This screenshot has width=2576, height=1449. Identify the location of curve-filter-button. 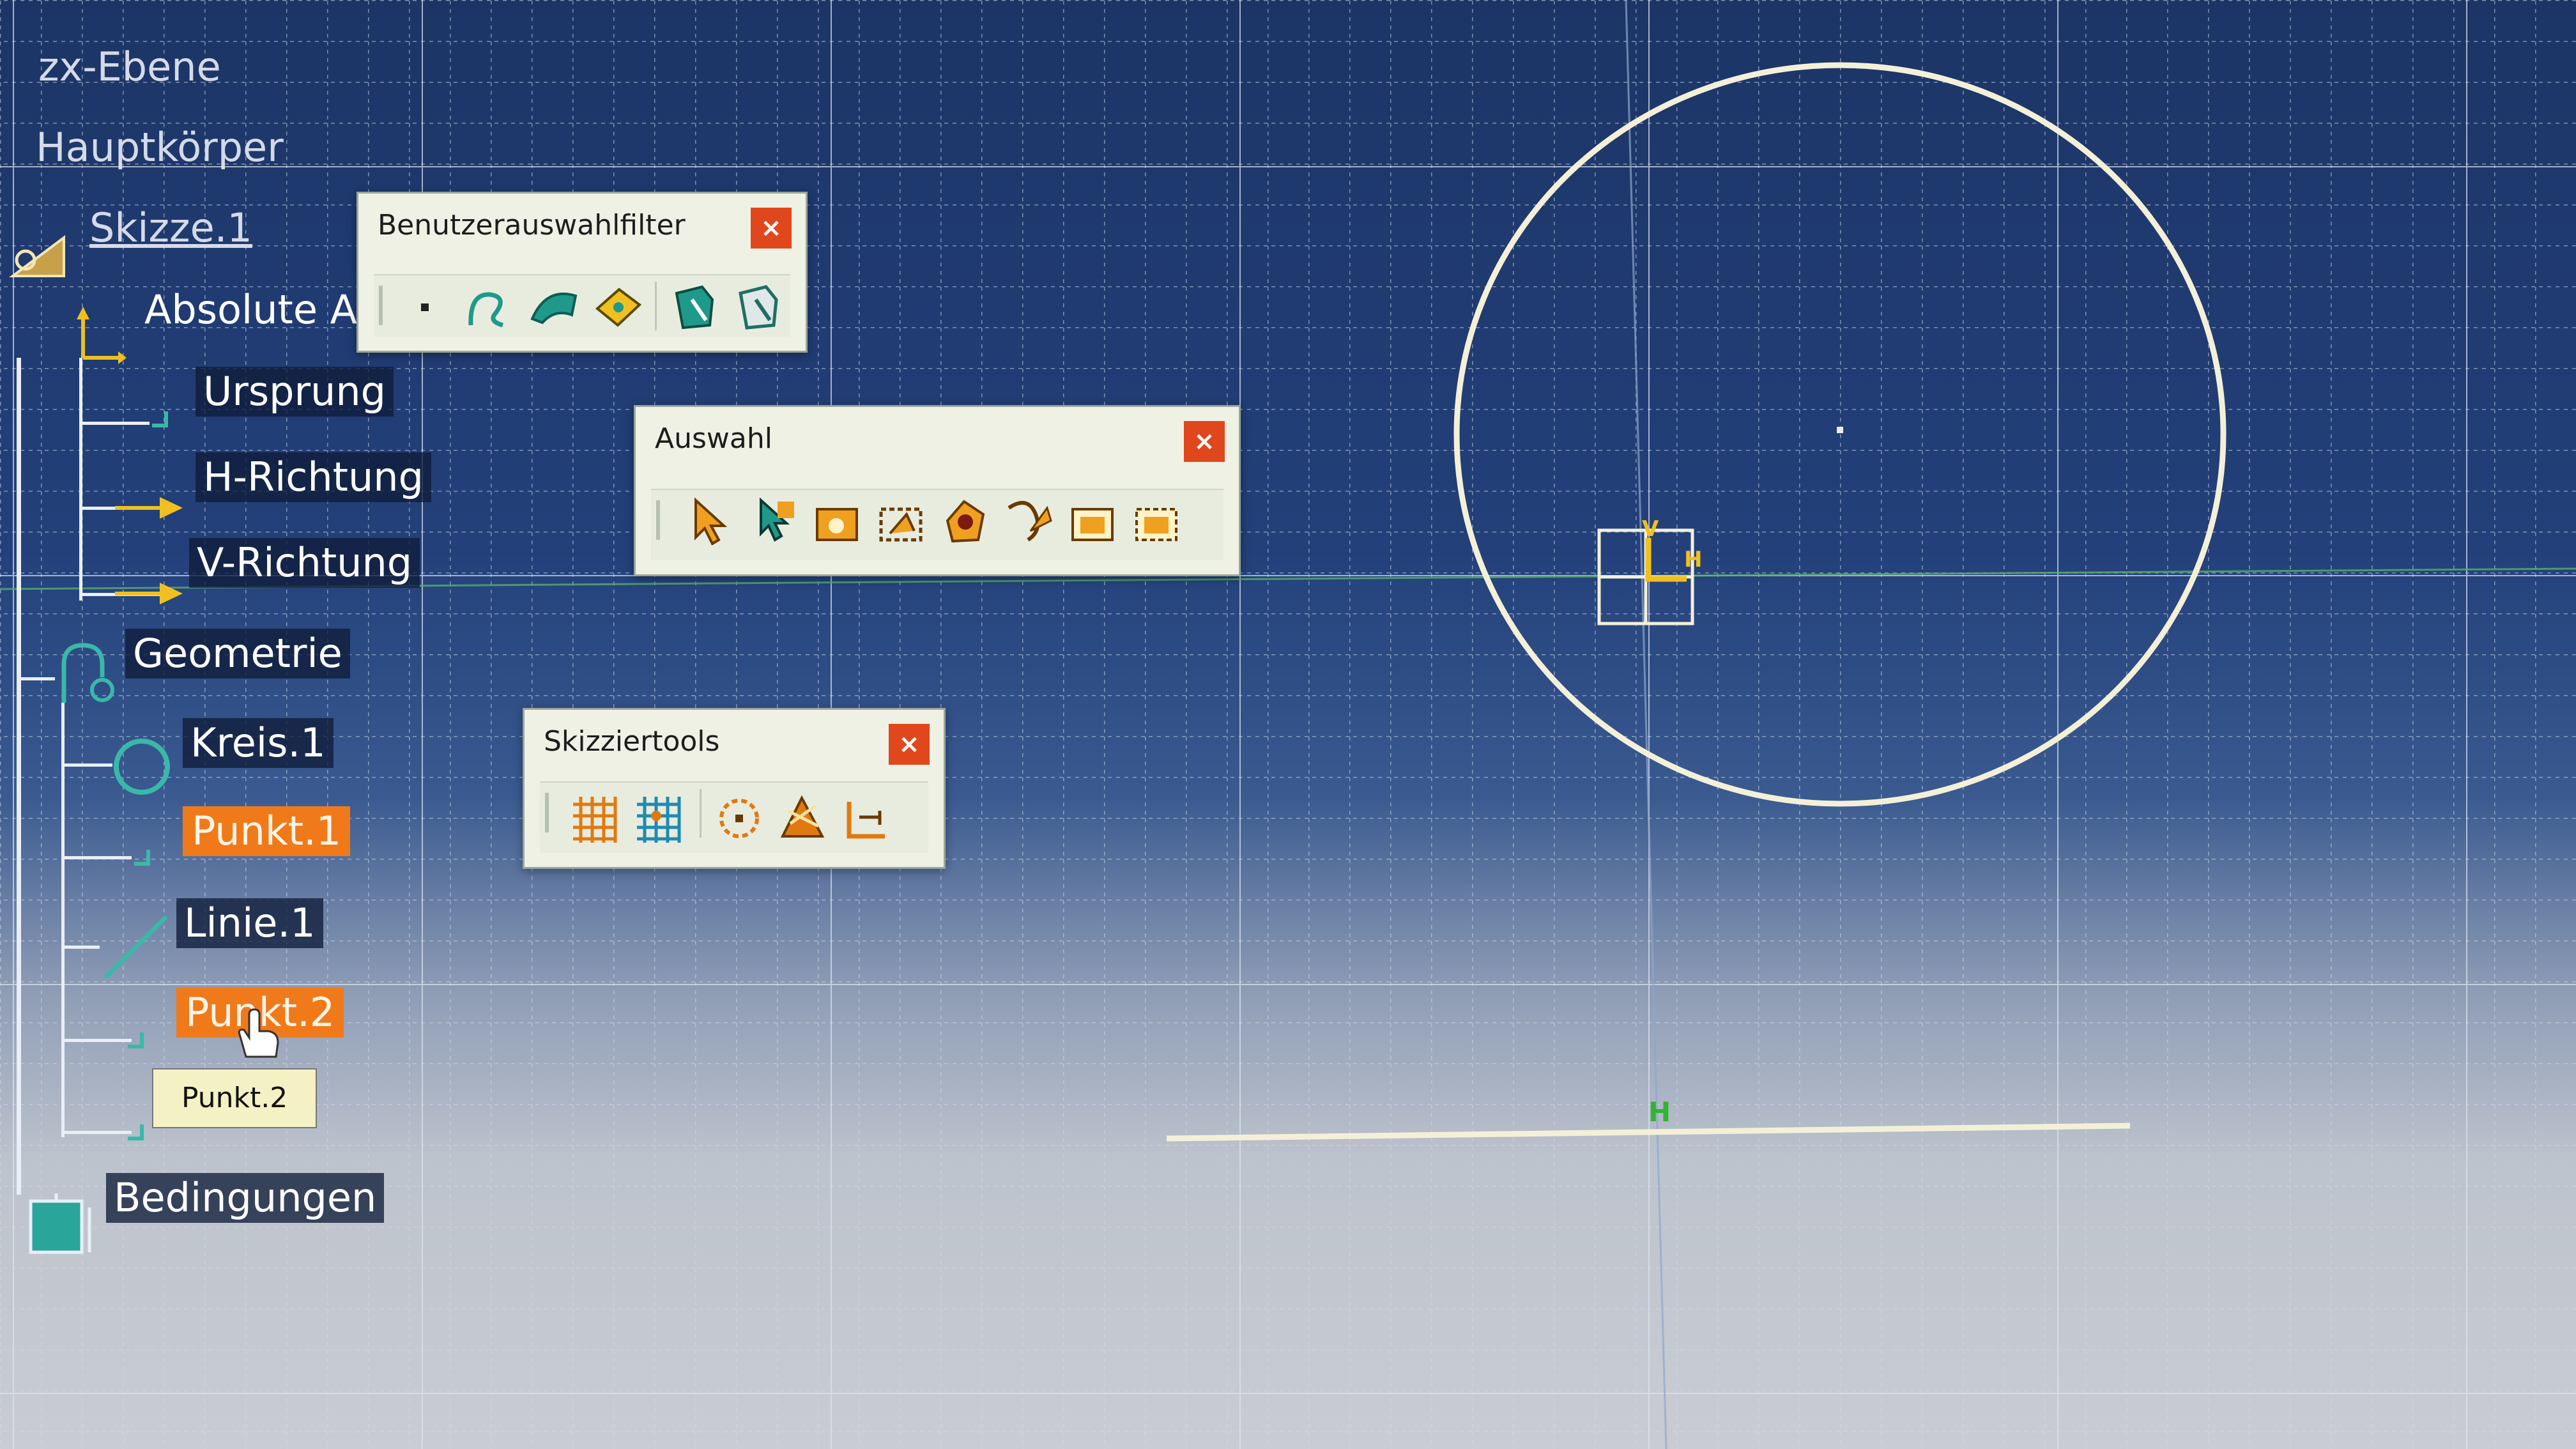
(489, 306).